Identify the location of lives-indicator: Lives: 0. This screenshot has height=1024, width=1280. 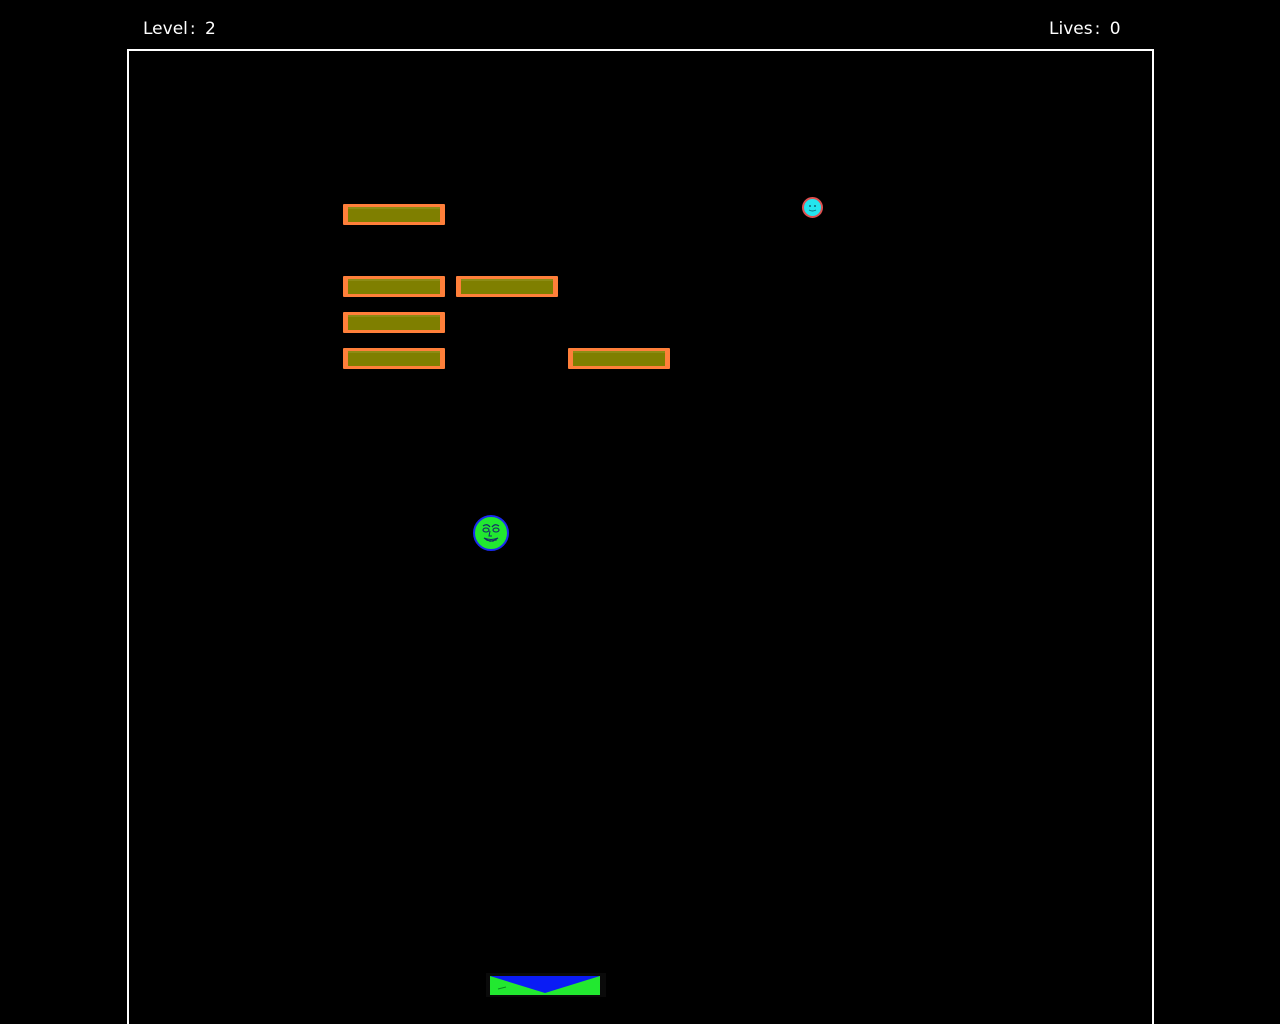
(1085, 29).